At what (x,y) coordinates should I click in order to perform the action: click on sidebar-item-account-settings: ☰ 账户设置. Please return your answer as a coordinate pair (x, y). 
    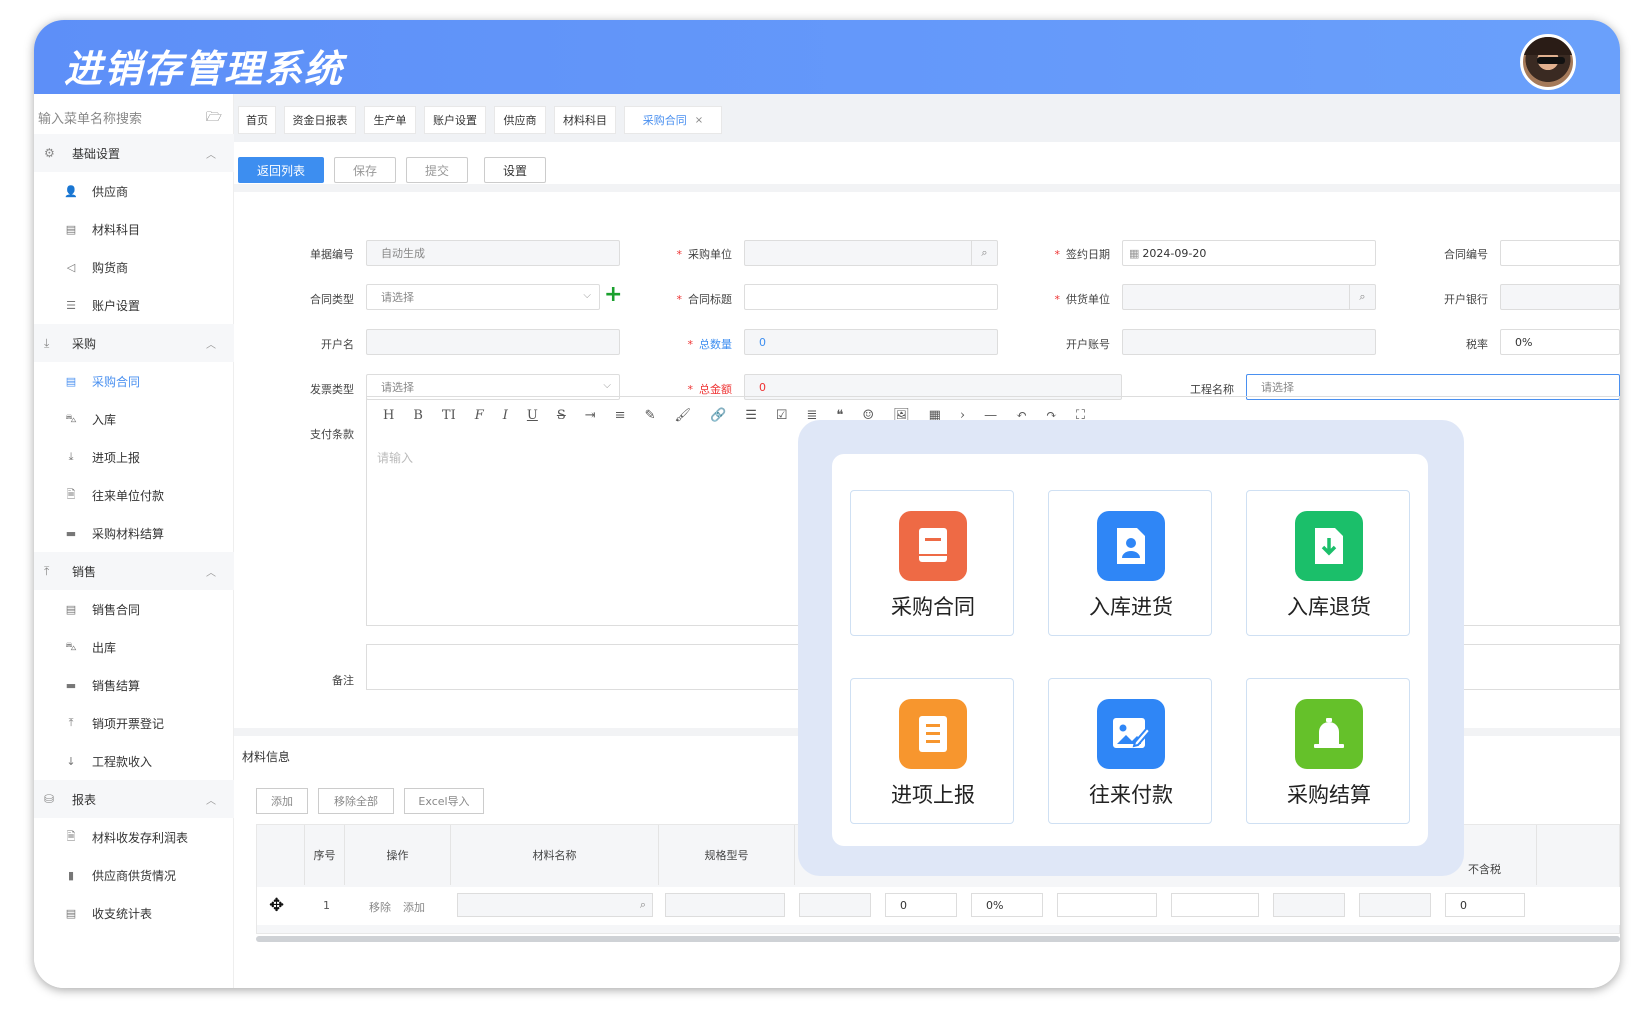
    Looking at the image, I should click on (134, 305).